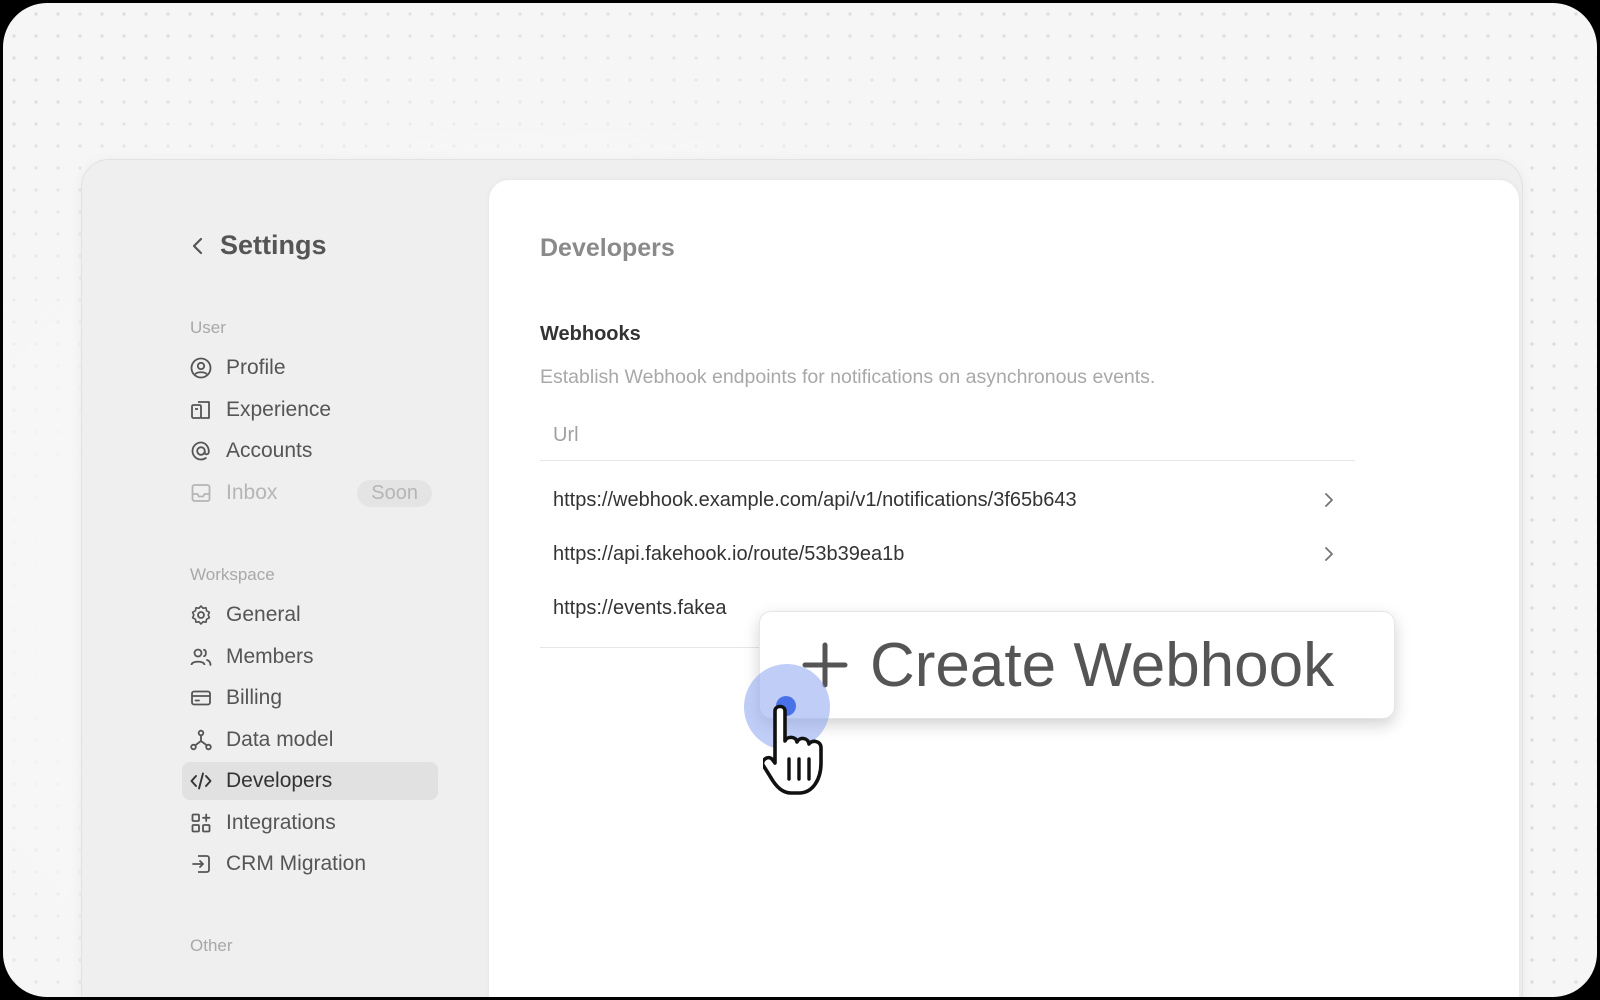 This screenshot has height=1000, width=1600. Describe the element at coordinates (729, 553) in the screenshot. I see `webhook-url: https://api.fakehook.io/route/53b39ea1b` at that location.